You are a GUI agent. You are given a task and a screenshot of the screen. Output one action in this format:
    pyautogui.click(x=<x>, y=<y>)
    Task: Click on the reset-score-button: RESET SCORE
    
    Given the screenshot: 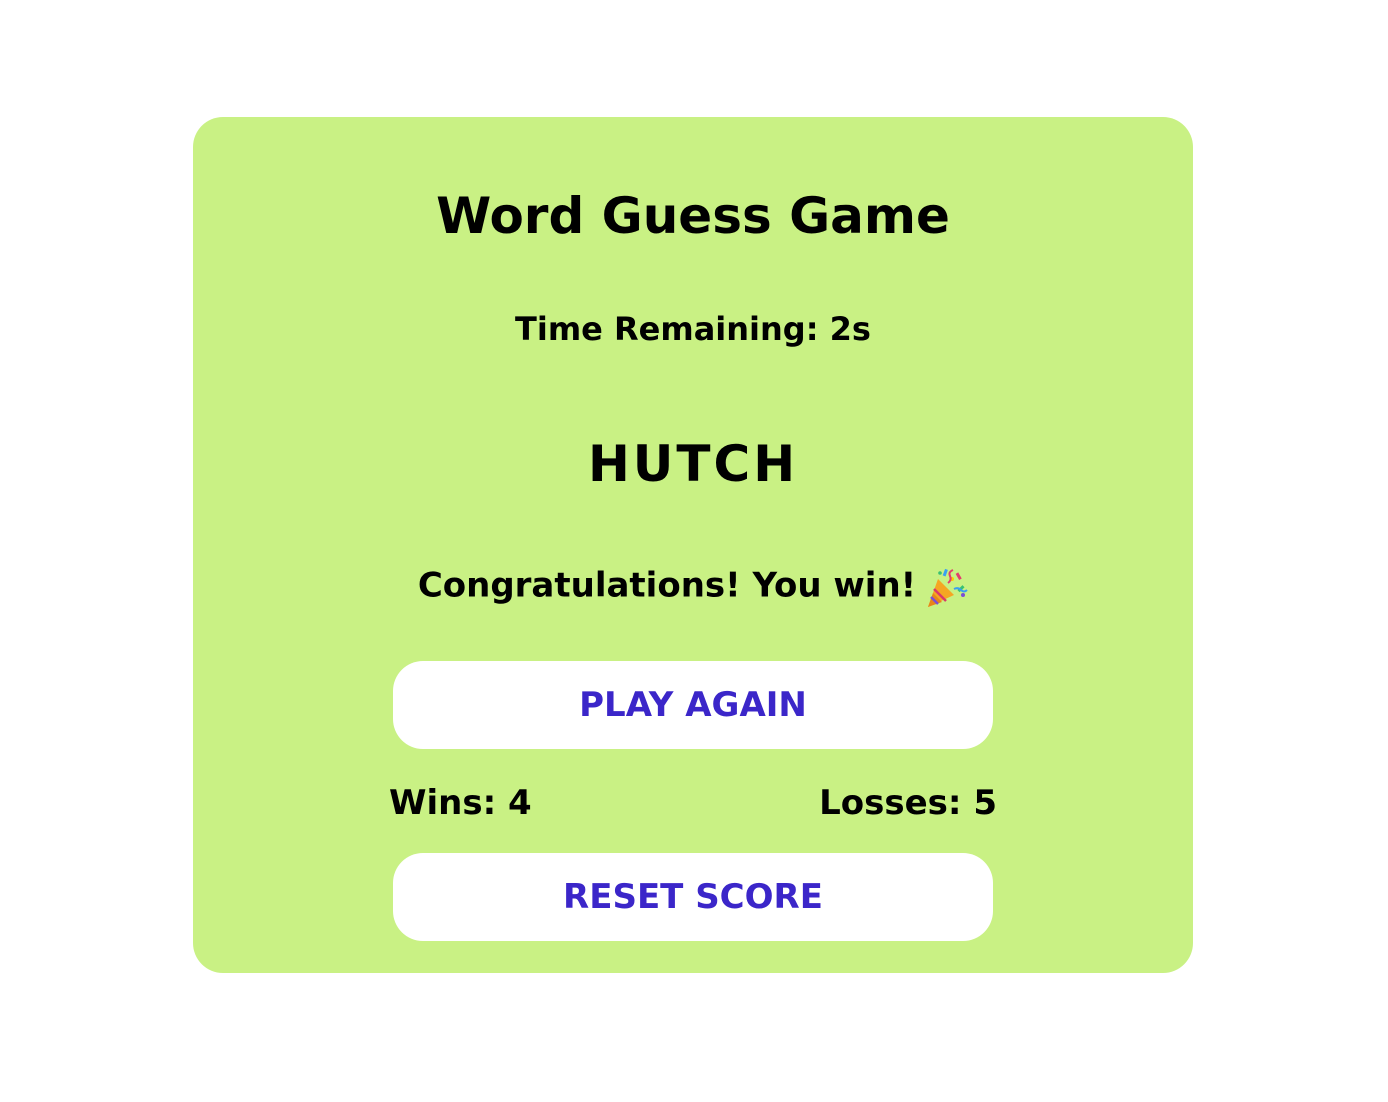 What is the action you would take?
    pyautogui.click(x=693, y=897)
    